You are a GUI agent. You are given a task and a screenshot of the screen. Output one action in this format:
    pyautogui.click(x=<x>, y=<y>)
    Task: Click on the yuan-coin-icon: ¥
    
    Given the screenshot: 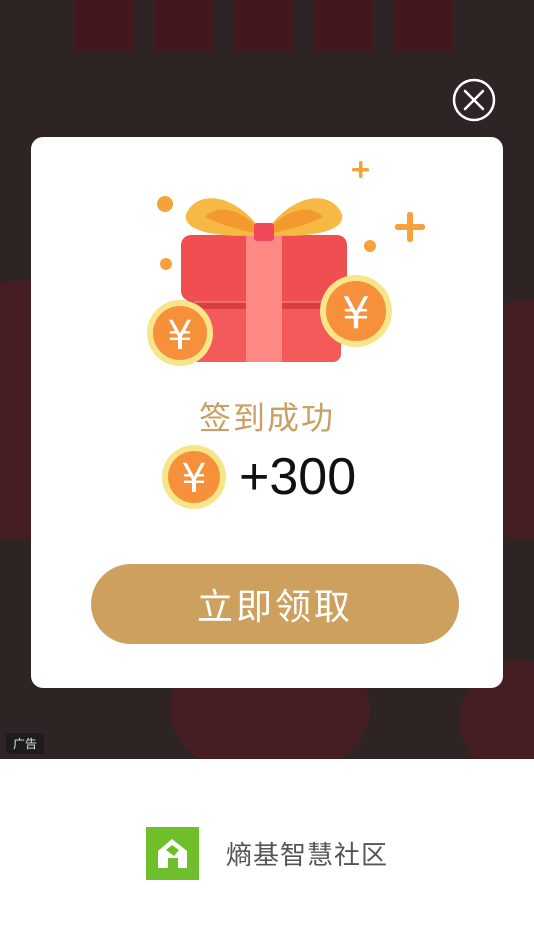 What is the action you would take?
    pyautogui.click(x=194, y=477)
    